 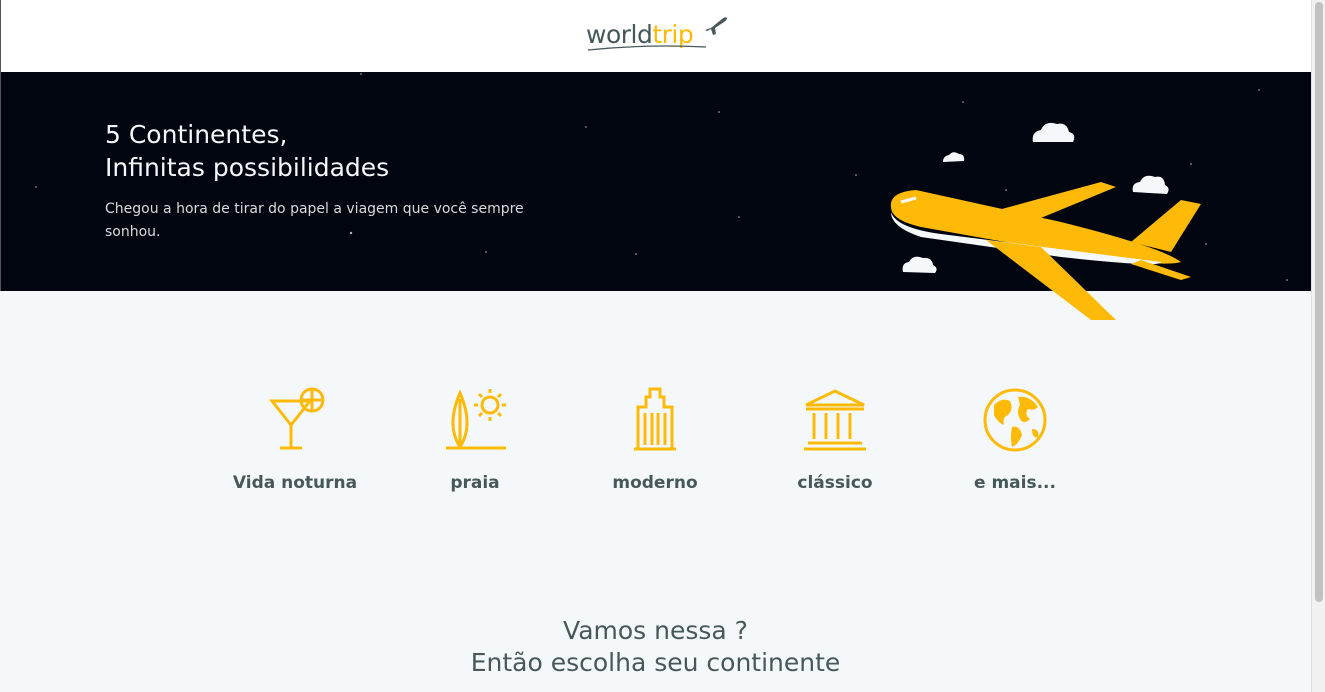 What do you see at coordinates (247, 167) in the screenshot?
I see `banner-title-line2: Infinitas possibilidades` at bounding box center [247, 167].